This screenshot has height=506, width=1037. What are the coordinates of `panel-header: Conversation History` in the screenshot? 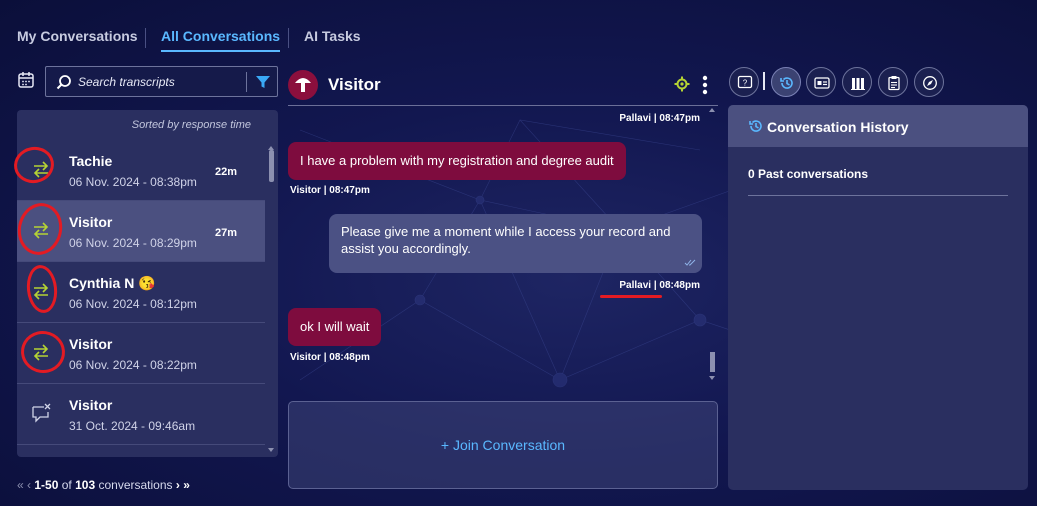 It's located at (878, 126).